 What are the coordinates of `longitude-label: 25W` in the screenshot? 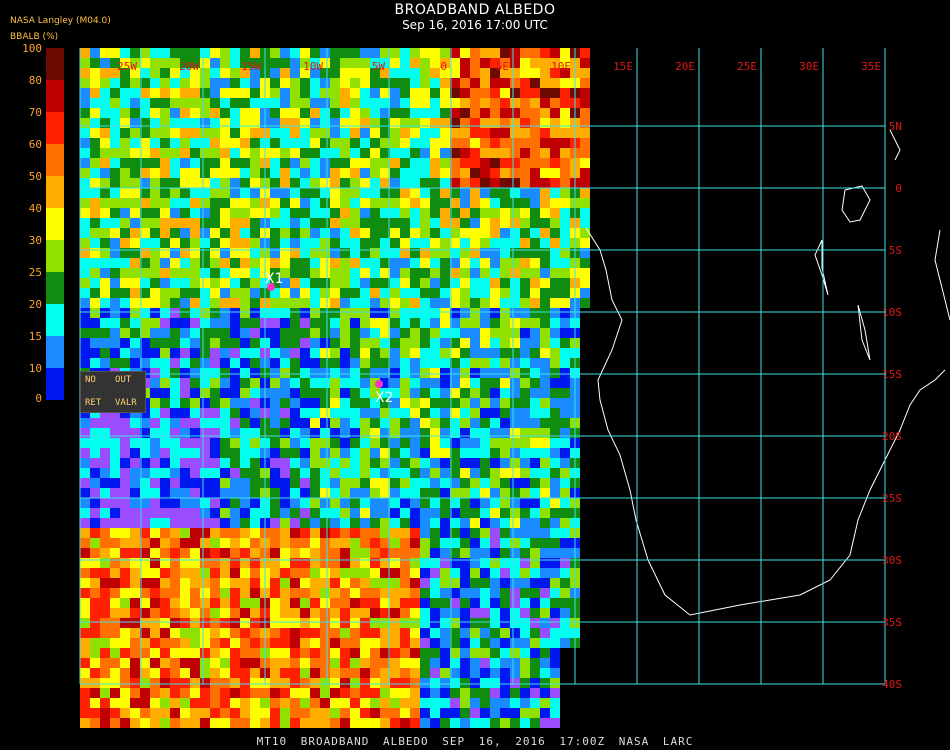 It's located at (127, 66).